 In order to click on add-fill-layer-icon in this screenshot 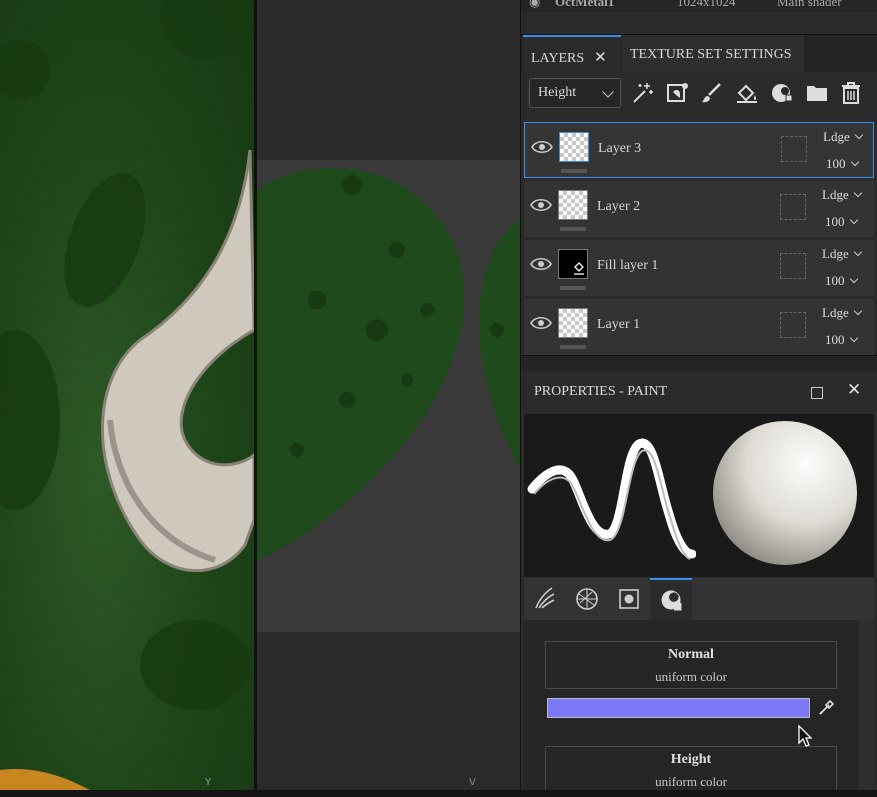, I will do `click(747, 93)`.